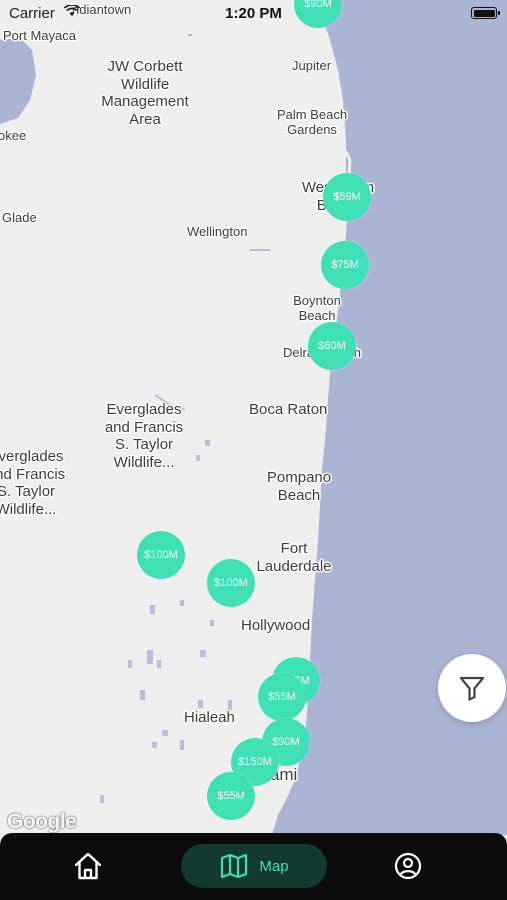 Image resolution: width=507 pixels, height=900 pixels. Describe the element at coordinates (276, 625) in the screenshot. I see `place-label: Hollywood` at that location.